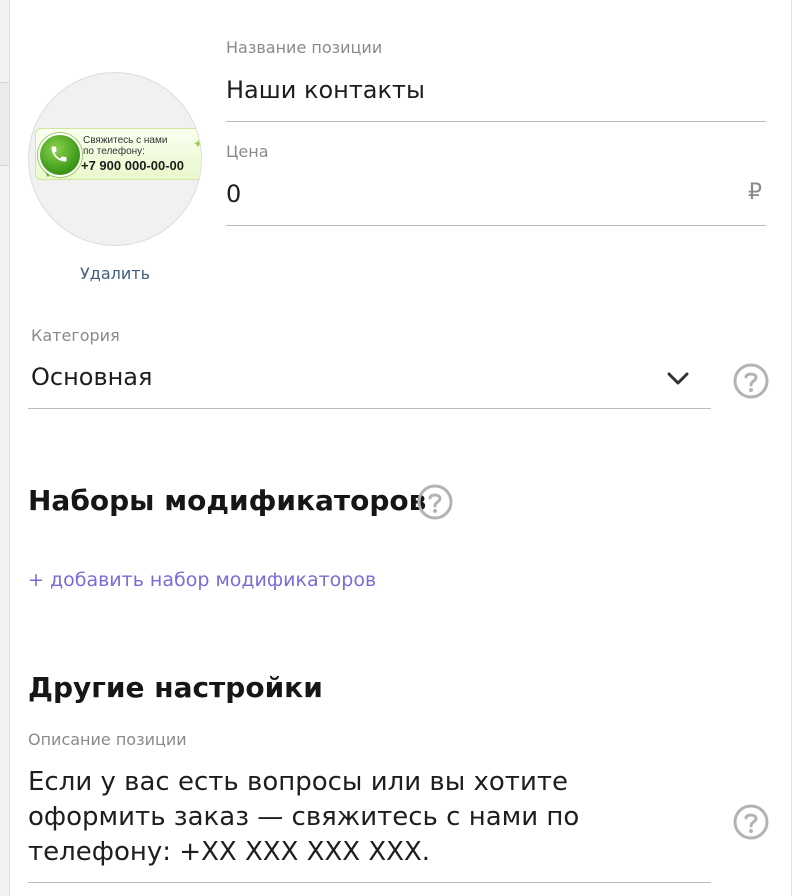 Image resolution: width=800 pixels, height=896 pixels. I want to click on chevron-down-icon, so click(678, 379).